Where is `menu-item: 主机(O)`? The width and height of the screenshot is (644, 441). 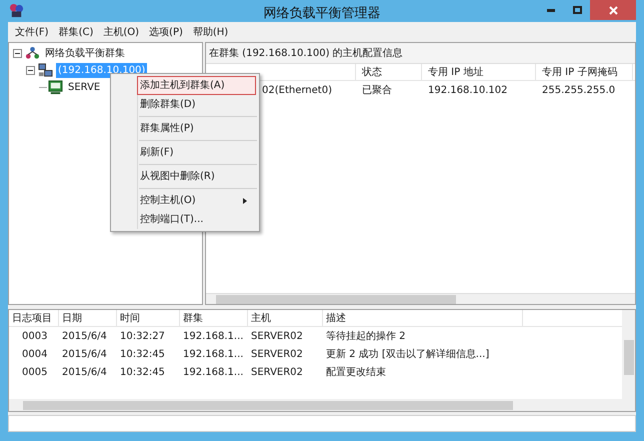
menu-item: 主机(O) is located at coordinates (121, 32).